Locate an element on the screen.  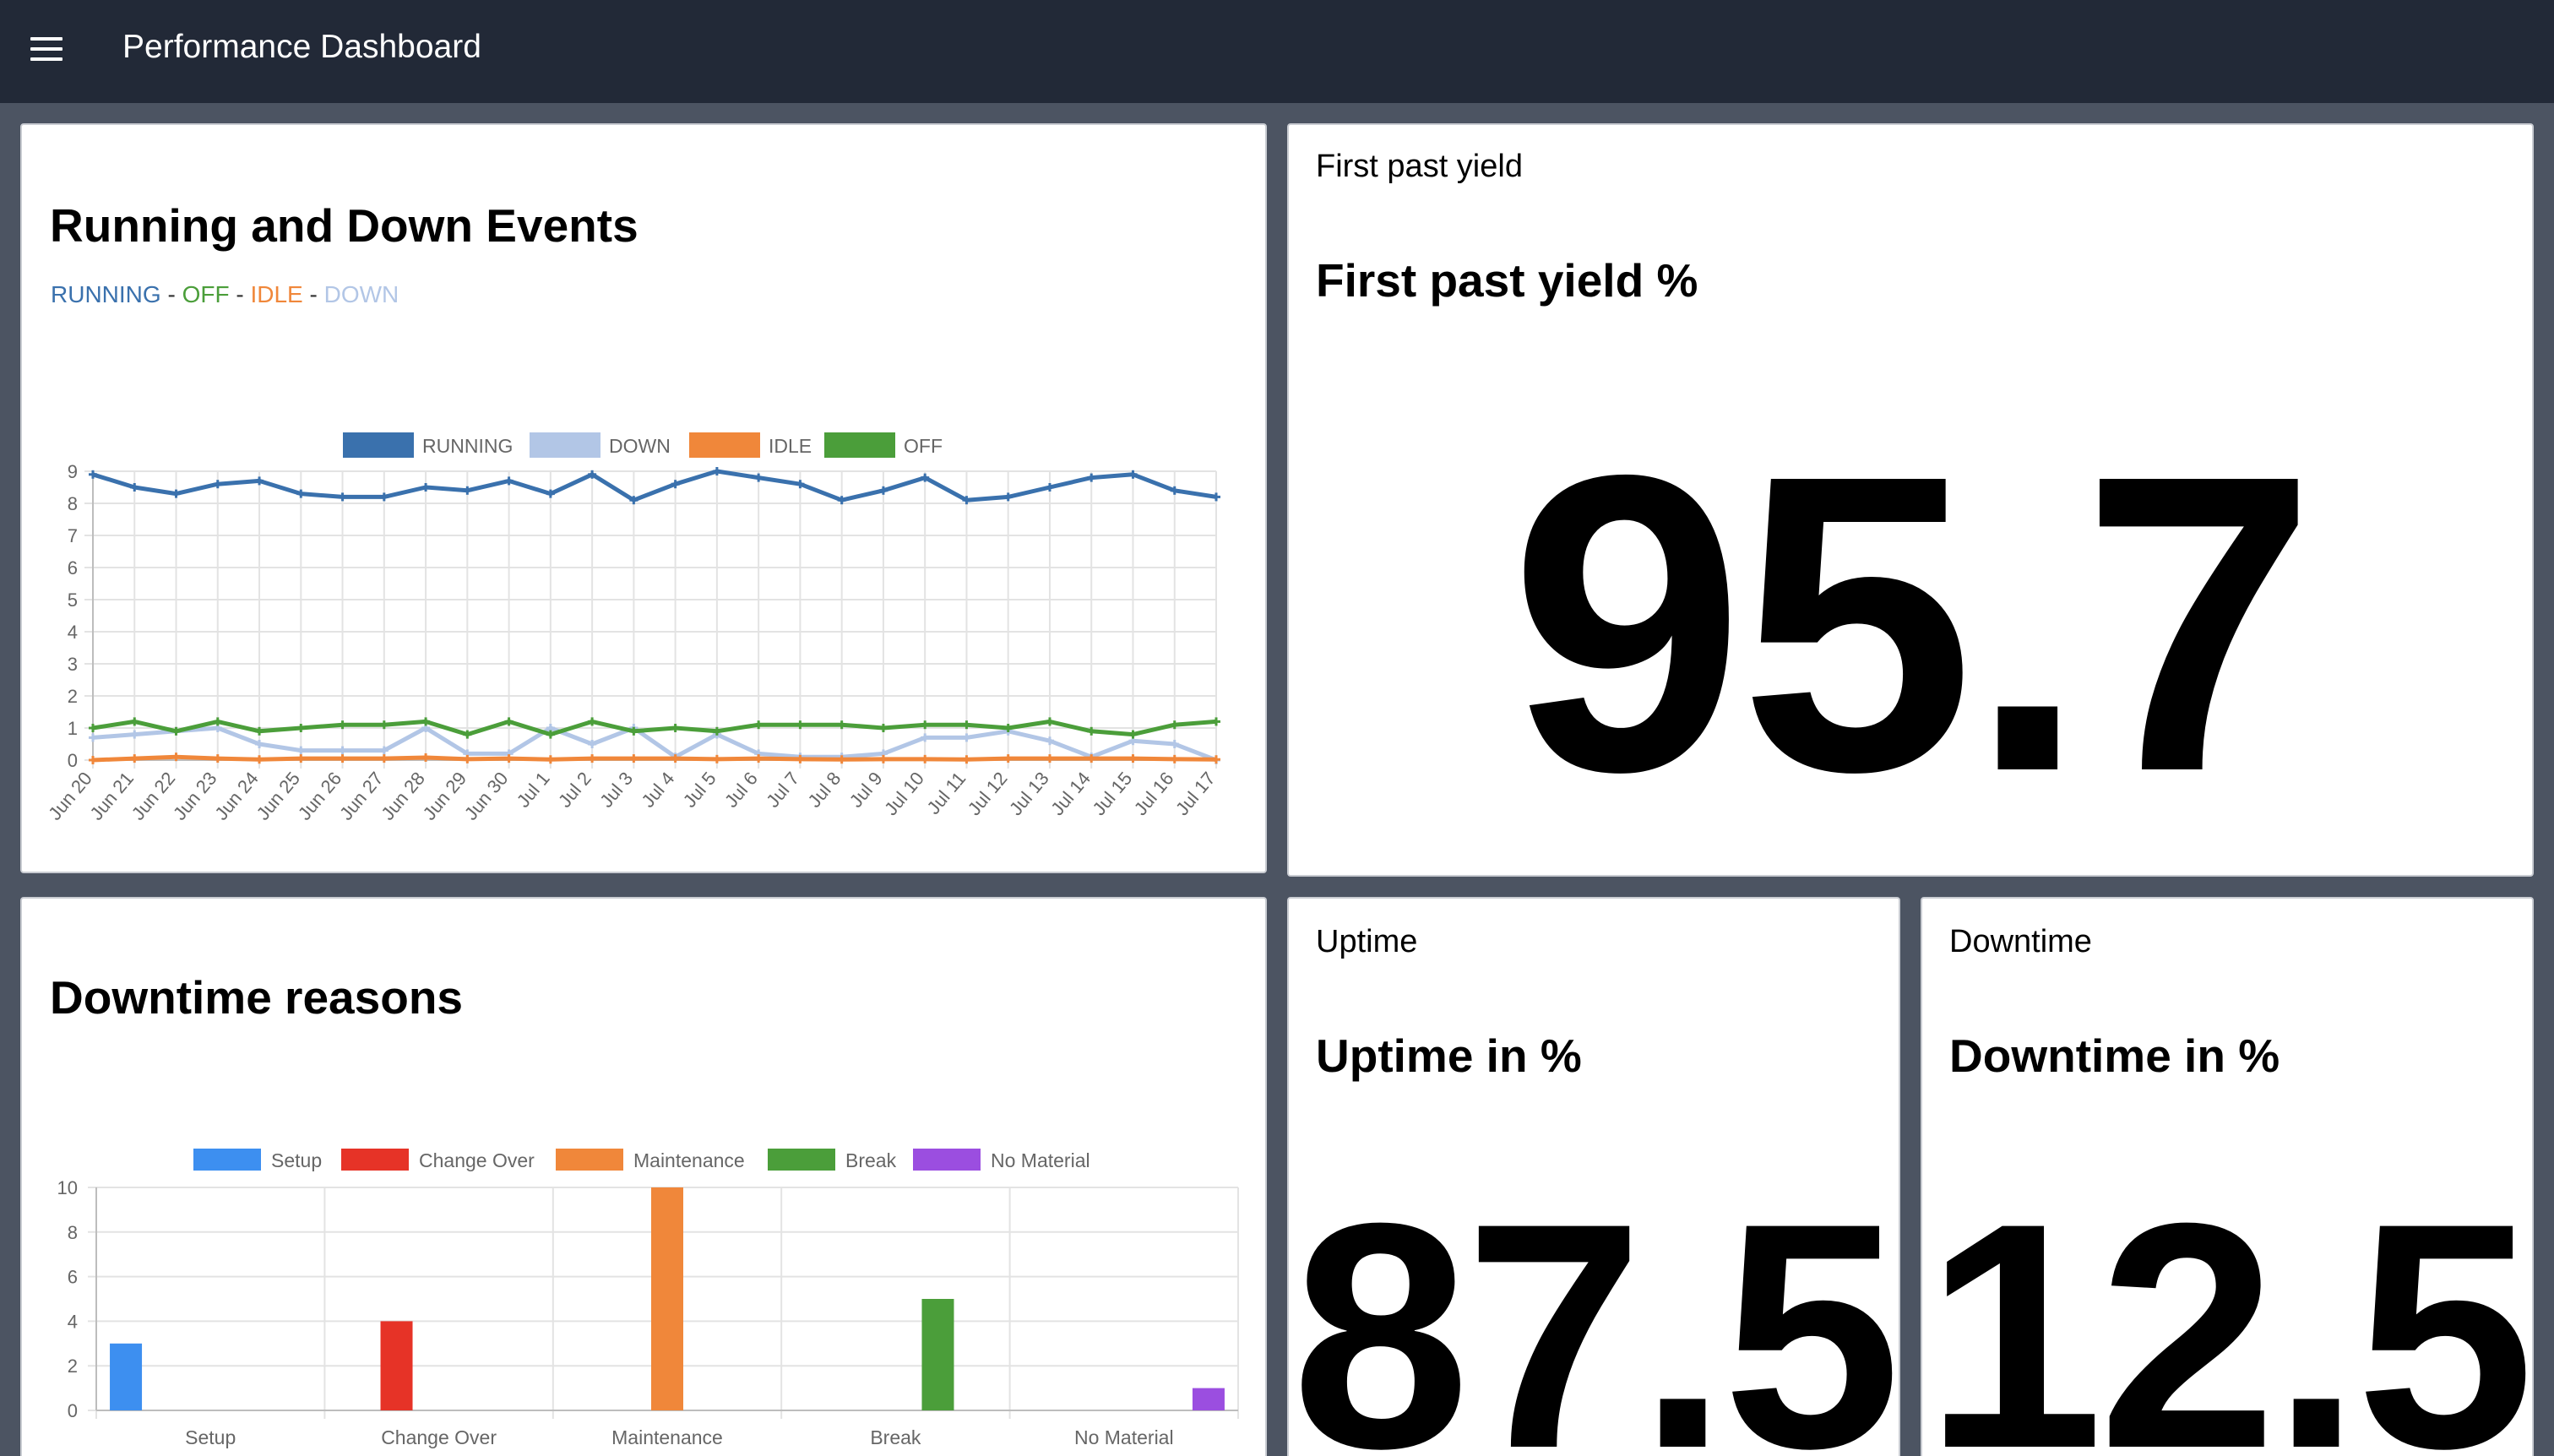
legend-label-running: RUNNING is located at coordinates (467, 446).